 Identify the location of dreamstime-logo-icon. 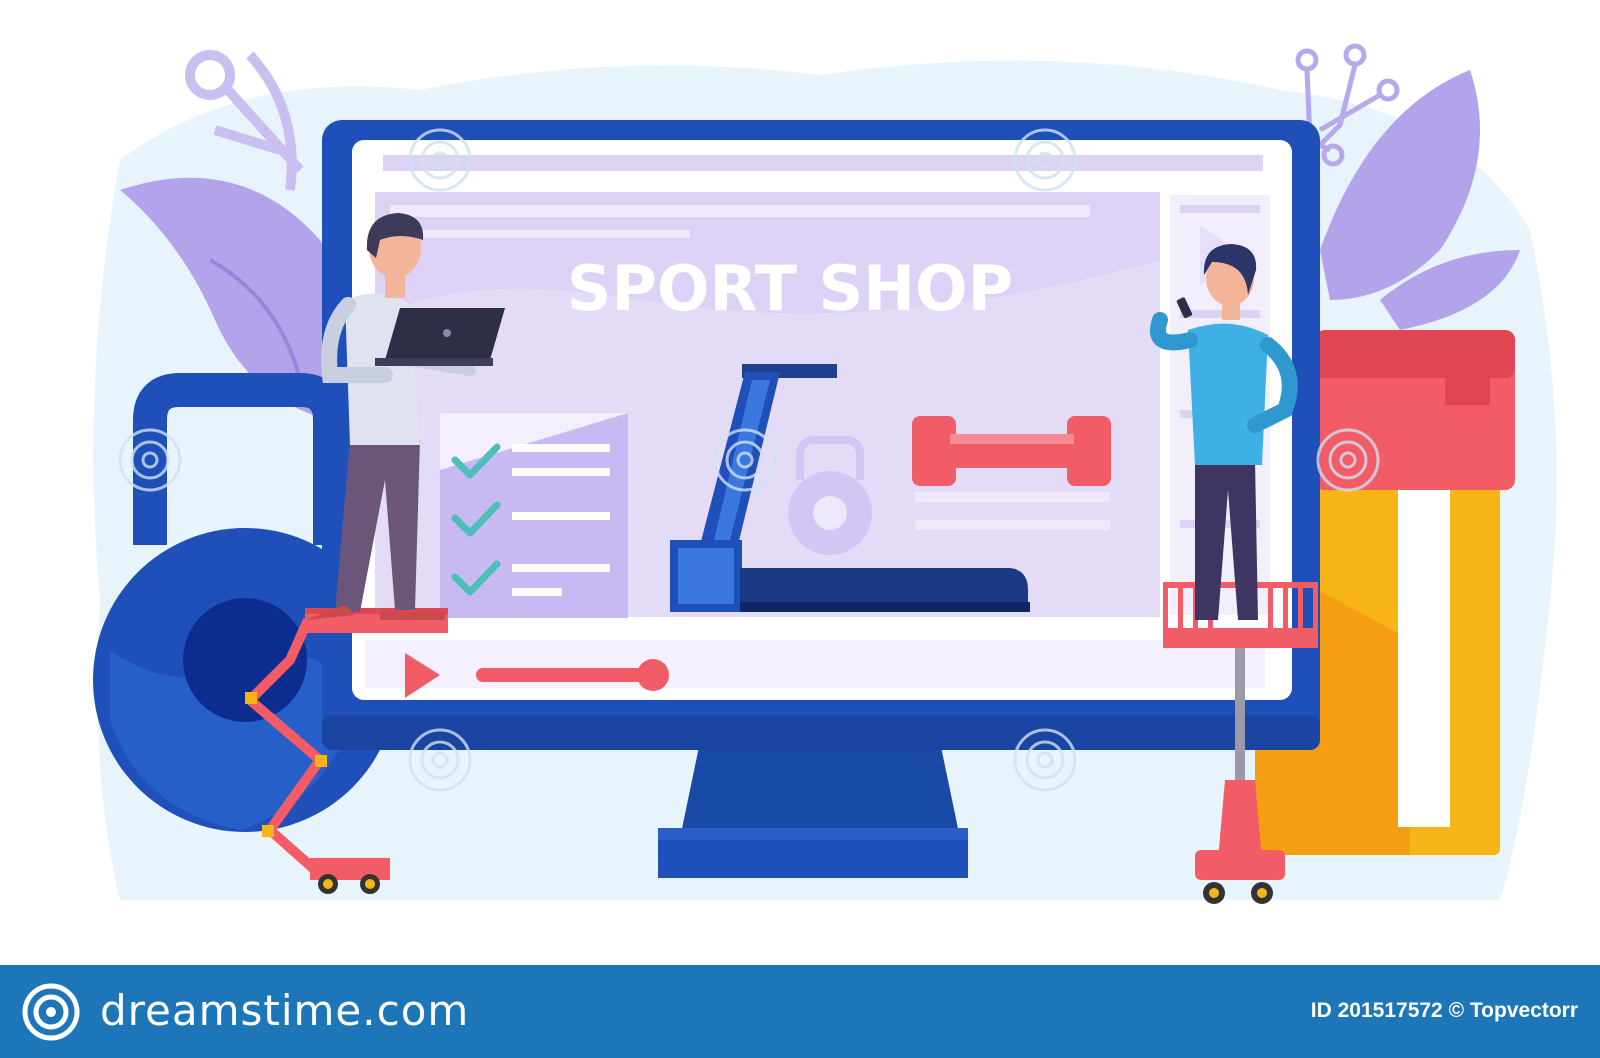
(51, 1012).